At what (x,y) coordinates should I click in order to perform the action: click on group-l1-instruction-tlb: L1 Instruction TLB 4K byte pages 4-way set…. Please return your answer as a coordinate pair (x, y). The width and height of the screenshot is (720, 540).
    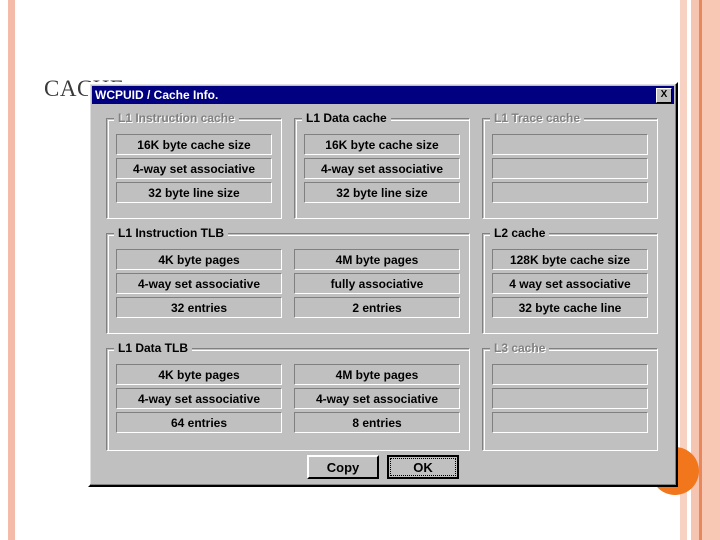
    Looking at the image, I should click on (288, 280).